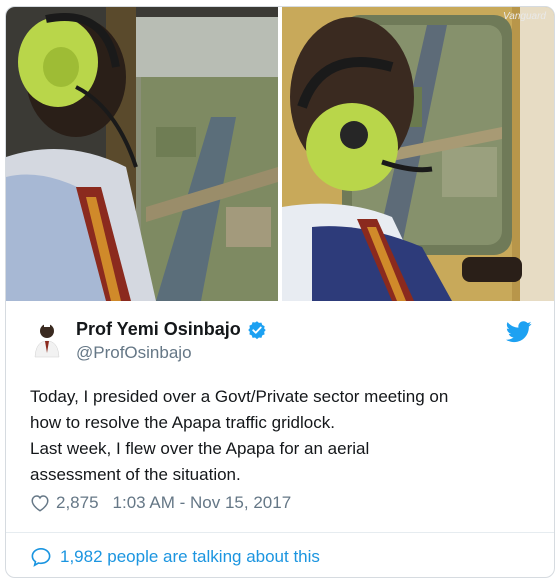 The image size is (560, 584). I want to click on tweet-meta: 2,875 1:03 AM - Nov 15, 2017, so click(160, 503).